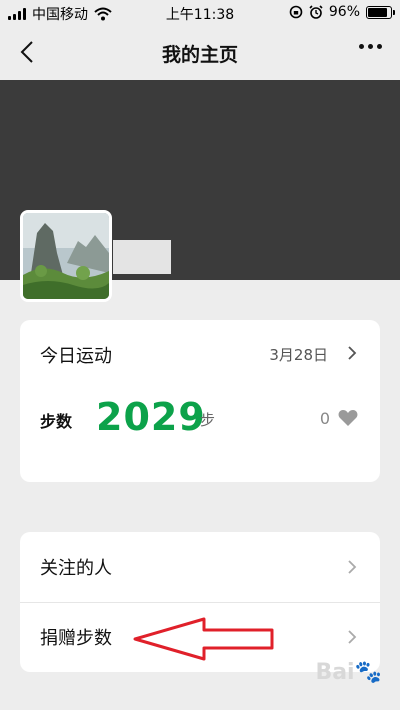 This screenshot has height=710, width=400. I want to click on battery-percent: 96%, so click(344, 12).